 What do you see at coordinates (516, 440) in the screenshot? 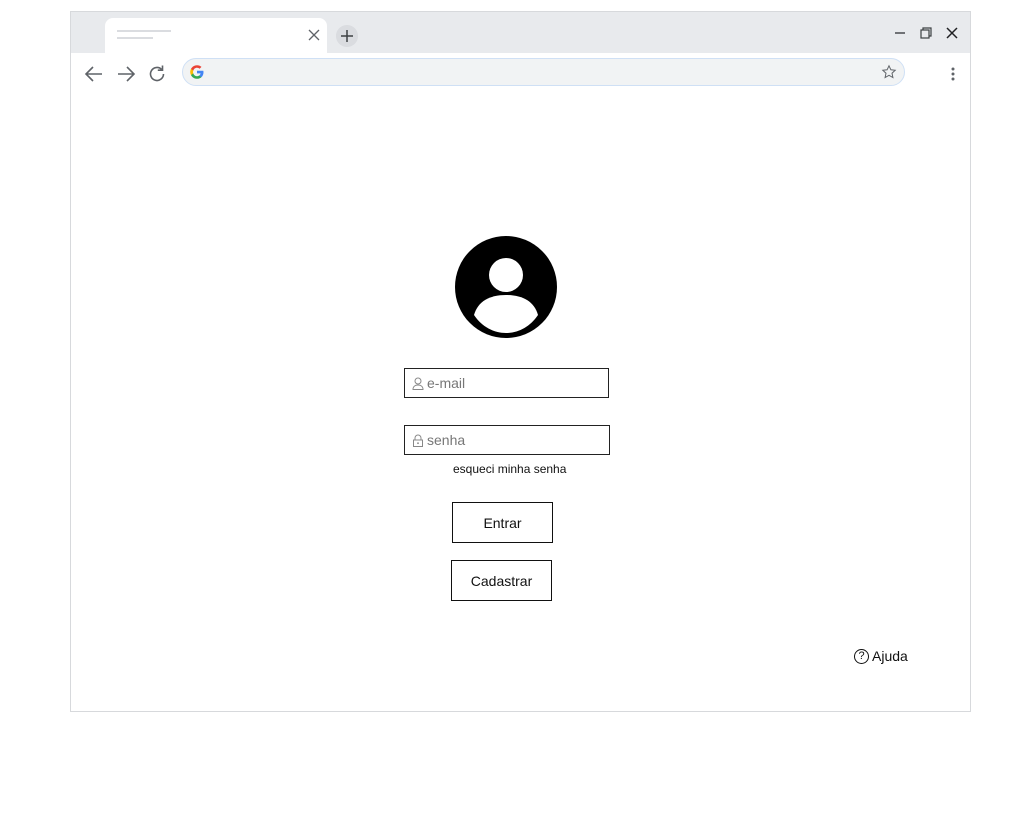
I see `password-input` at bounding box center [516, 440].